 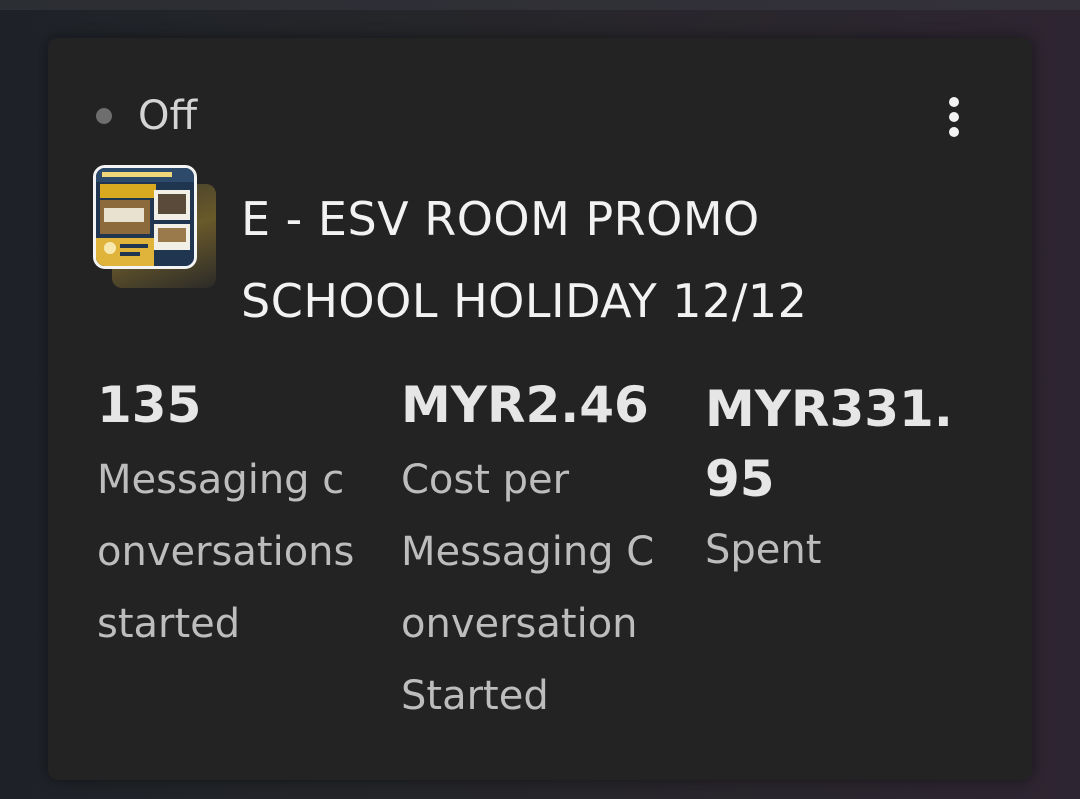 I want to click on metric-messaging-conversations: 135 Messaging c onversations started, so click(x=242, y=517).